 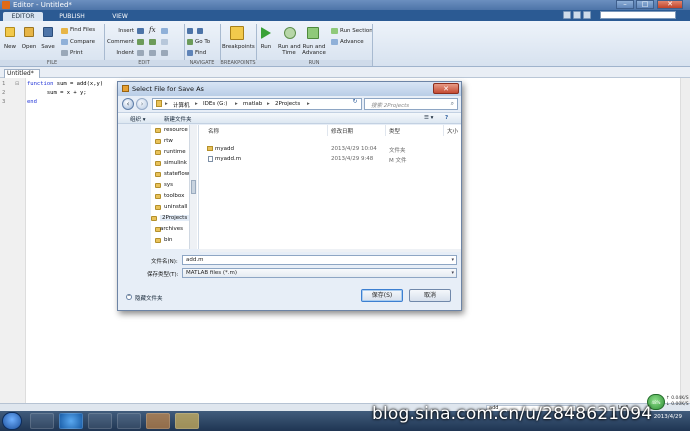 What do you see at coordinates (76, 53) in the screenshot?
I see `print-button: Print` at bounding box center [76, 53].